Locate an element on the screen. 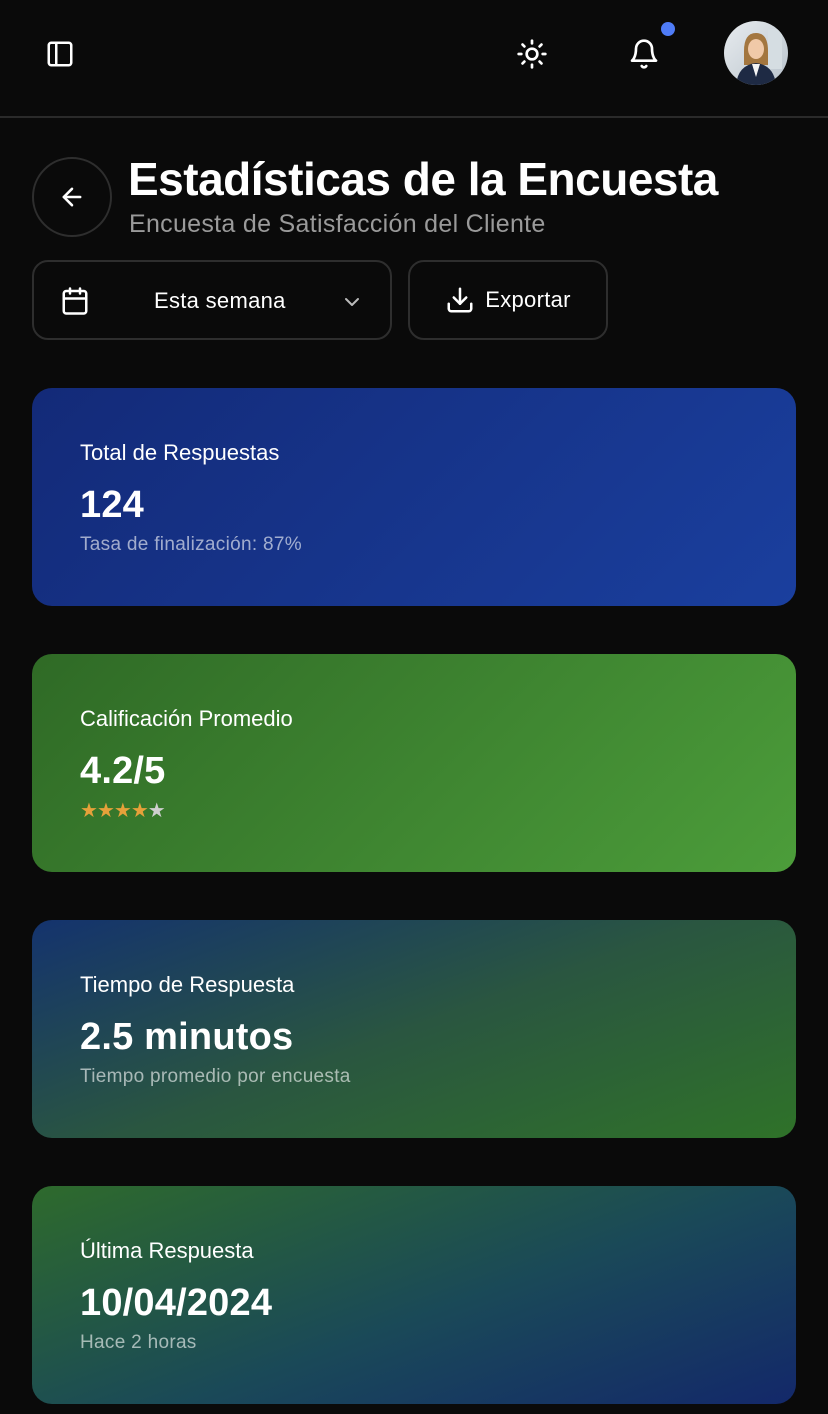 This screenshot has width=828, height=1414. user-photo is located at coordinates (756, 53).